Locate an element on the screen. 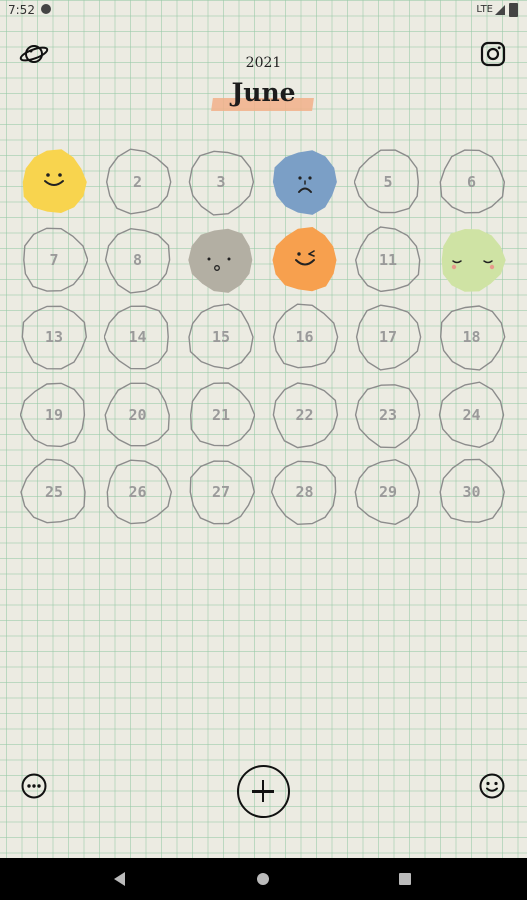 The width and height of the screenshot is (527, 900). network-type: LTE is located at coordinates (484, 9).